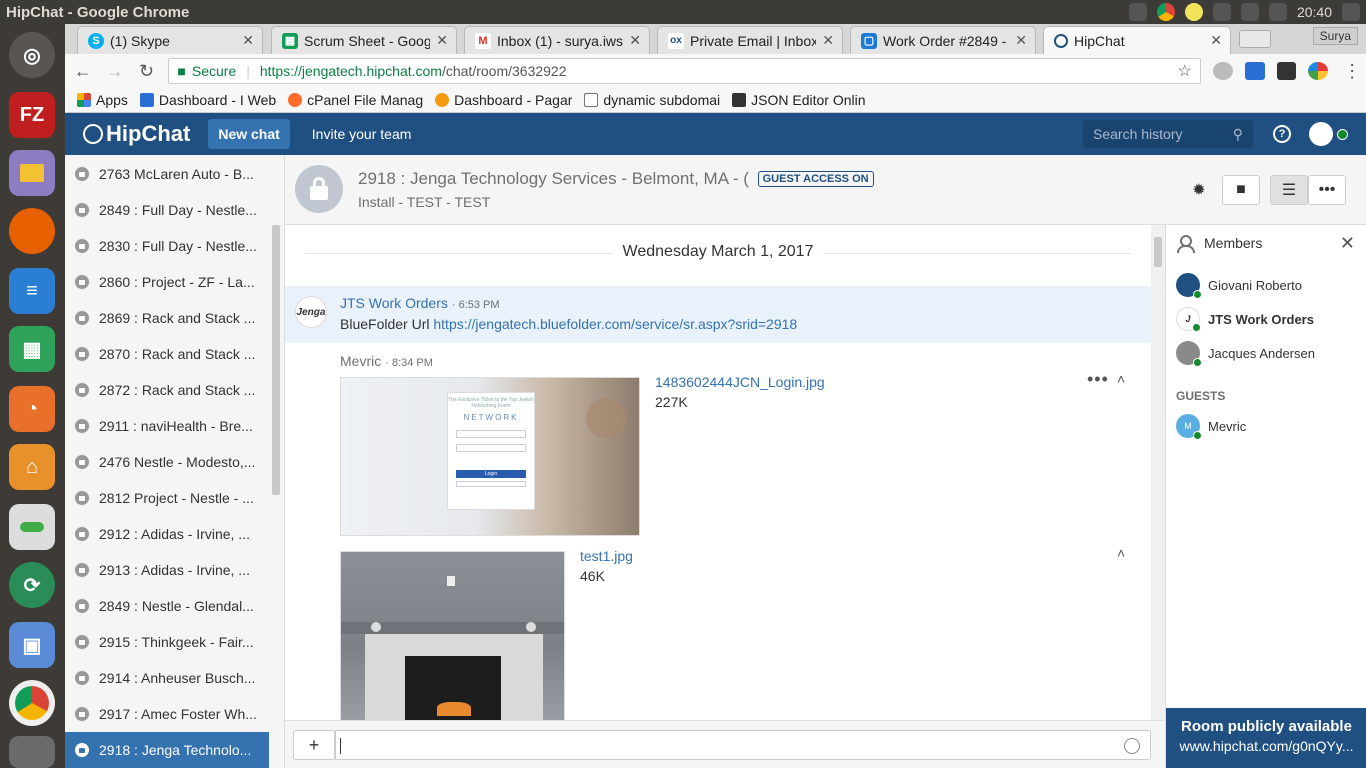 This screenshot has width=1366, height=768. I want to click on scrollbar-thumb, so click(1158, 252).